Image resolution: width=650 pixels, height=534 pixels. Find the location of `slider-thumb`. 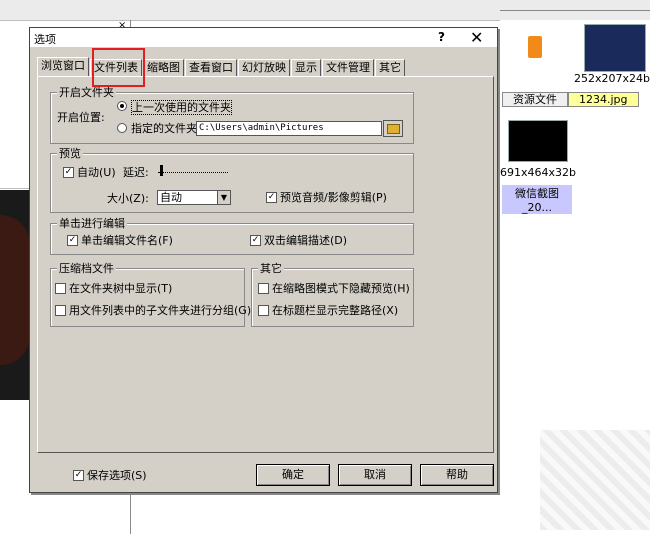

slider-thumb is located at coordinates (161, 170).